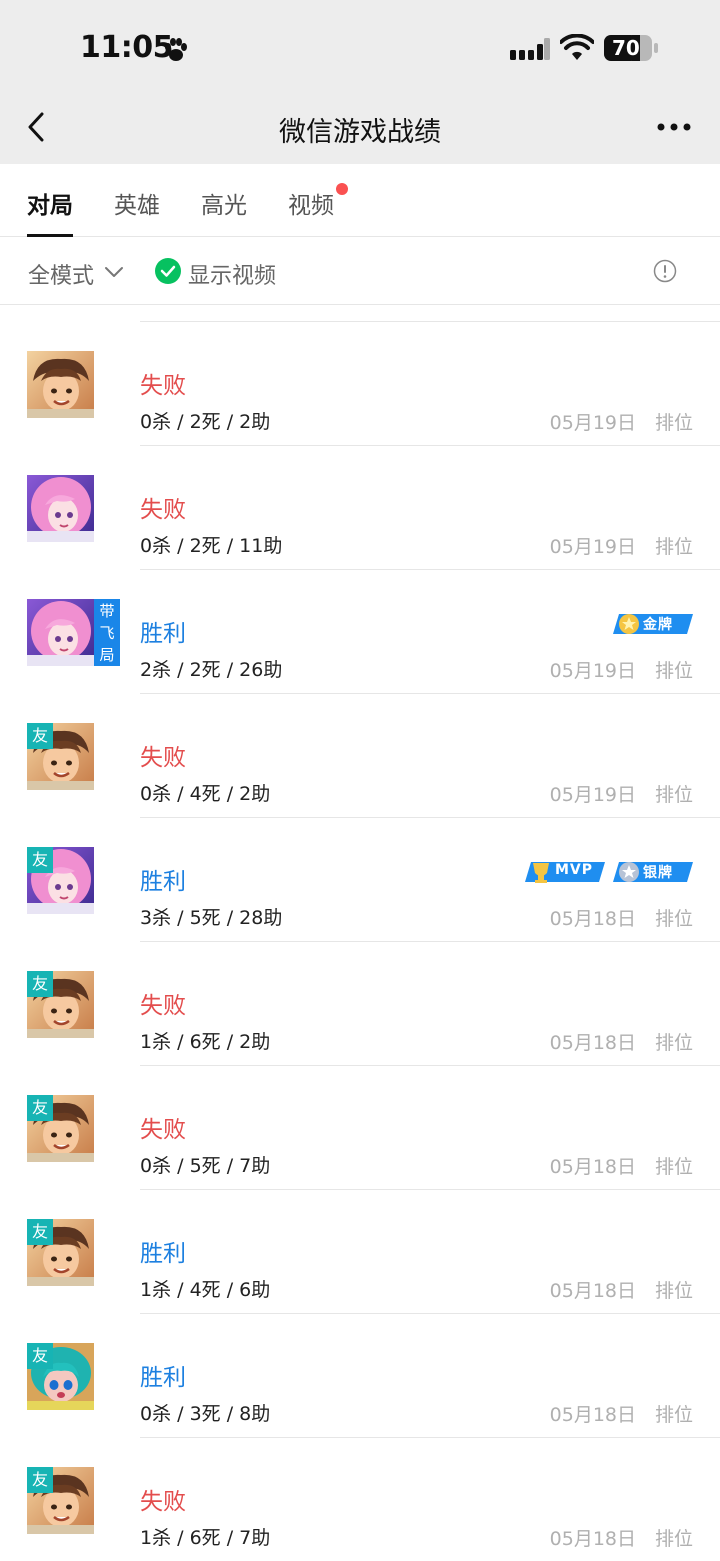 This screenshot has width=720, height=1561. What do you see at coordinates (360, 756) in the screenshot?
I see `match-row: 友失败 0杀 / 4死 / 2助 05月19日 排位` at bounding box center [360, 756].